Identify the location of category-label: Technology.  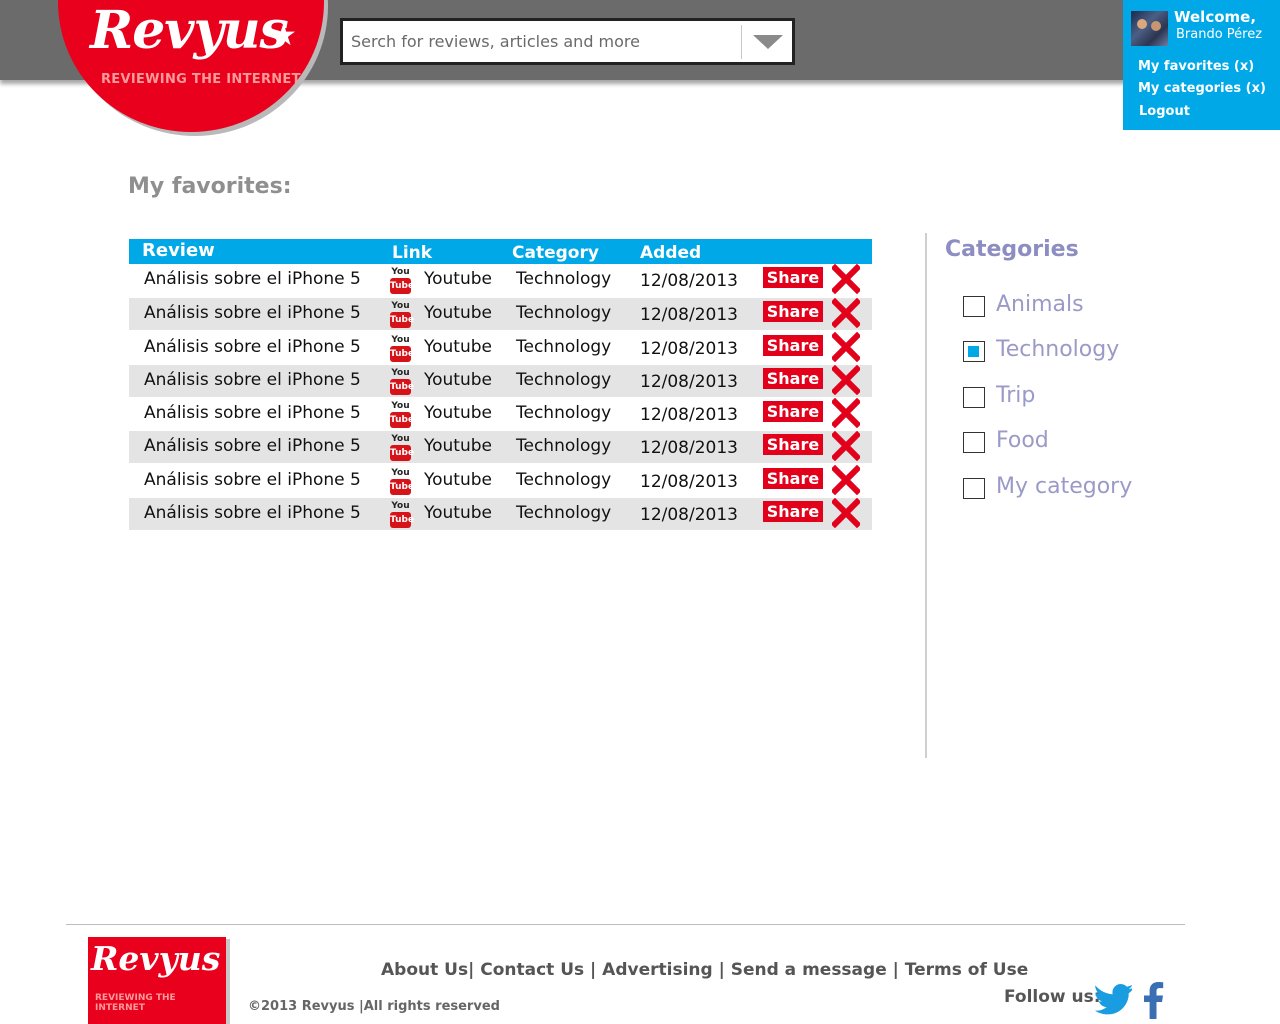
(1058, 349).